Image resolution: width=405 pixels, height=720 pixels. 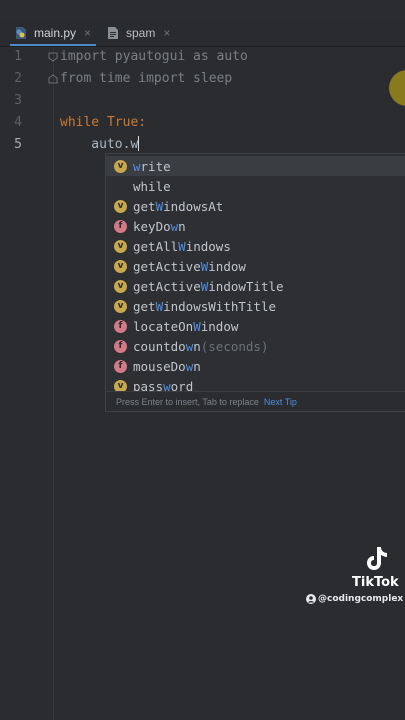 What do you see at coordinates (255, 266) in the screenshot?
I see `completion-item-getactivewindow: v getActive Window` at bounding box center [255, 266].